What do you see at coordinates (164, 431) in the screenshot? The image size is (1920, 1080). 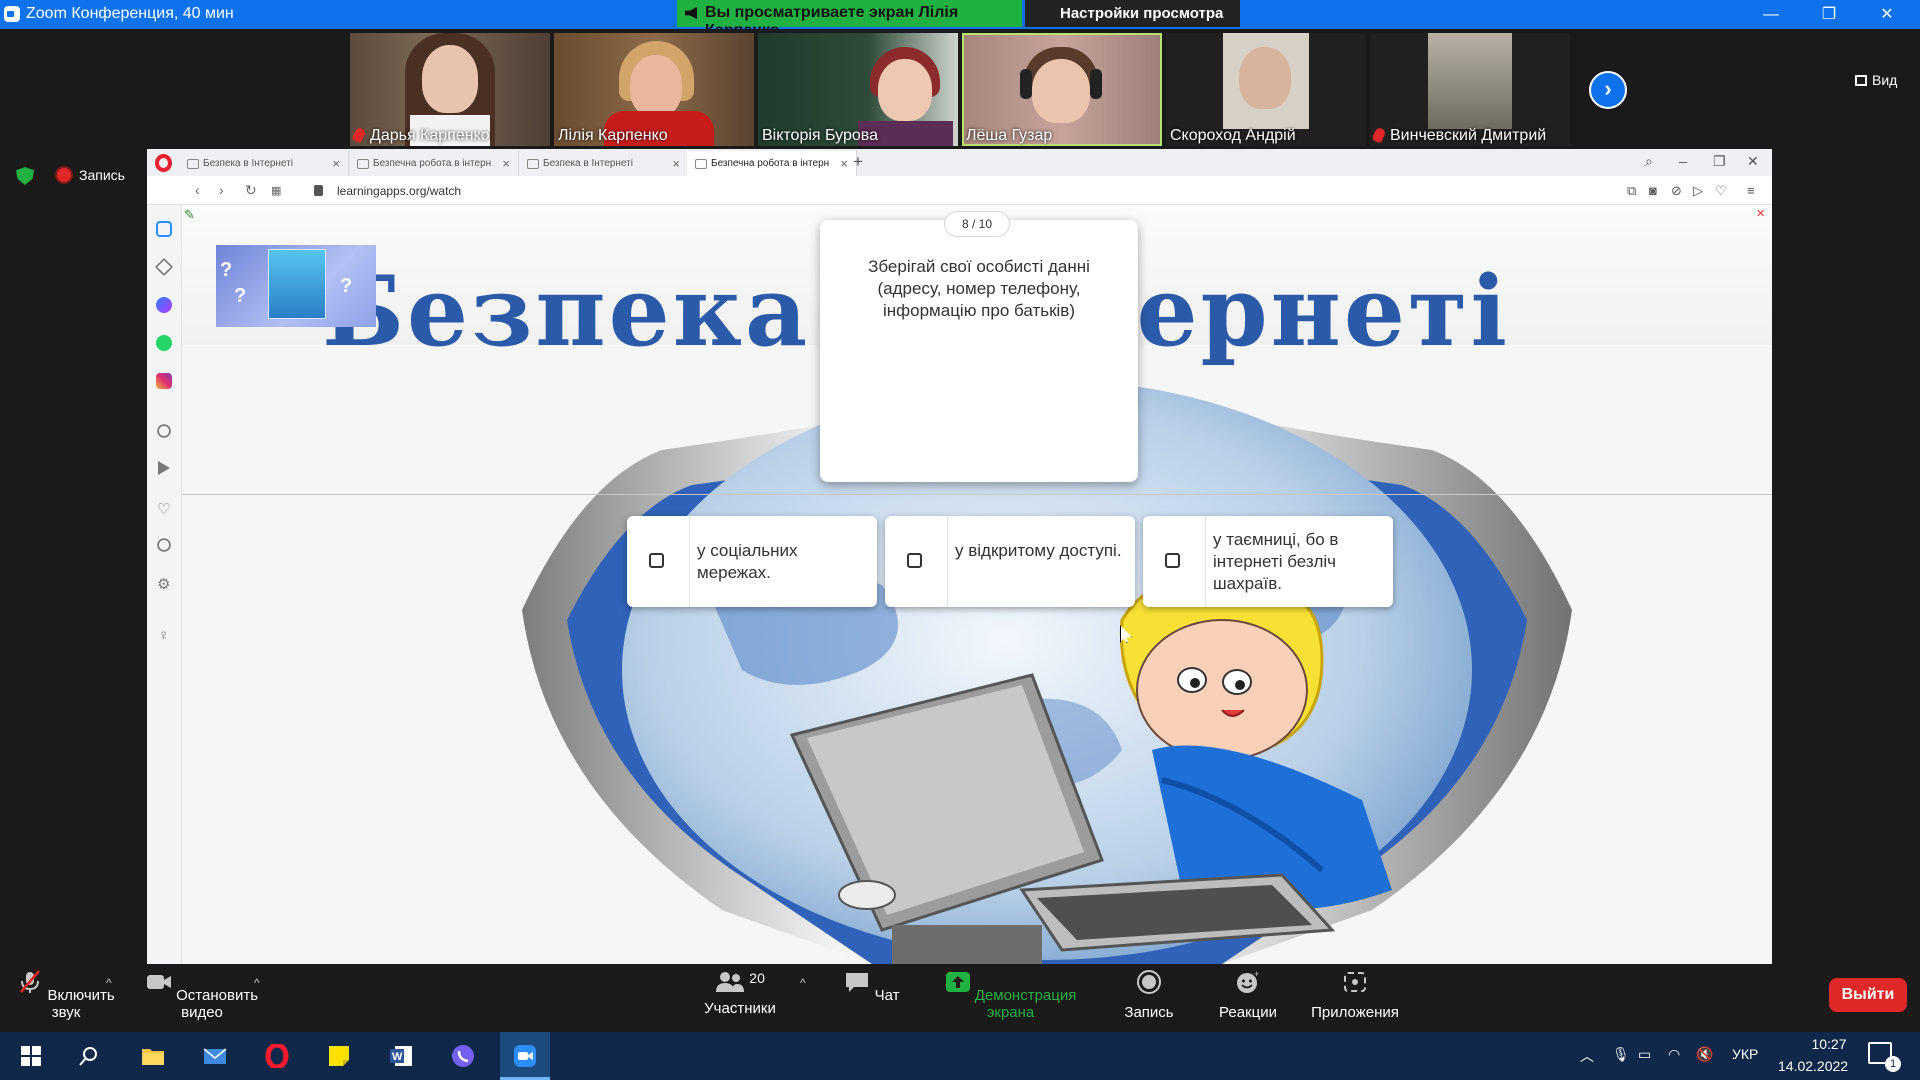 I see `player-sidebar-icon` at bounding box center [164, 431].